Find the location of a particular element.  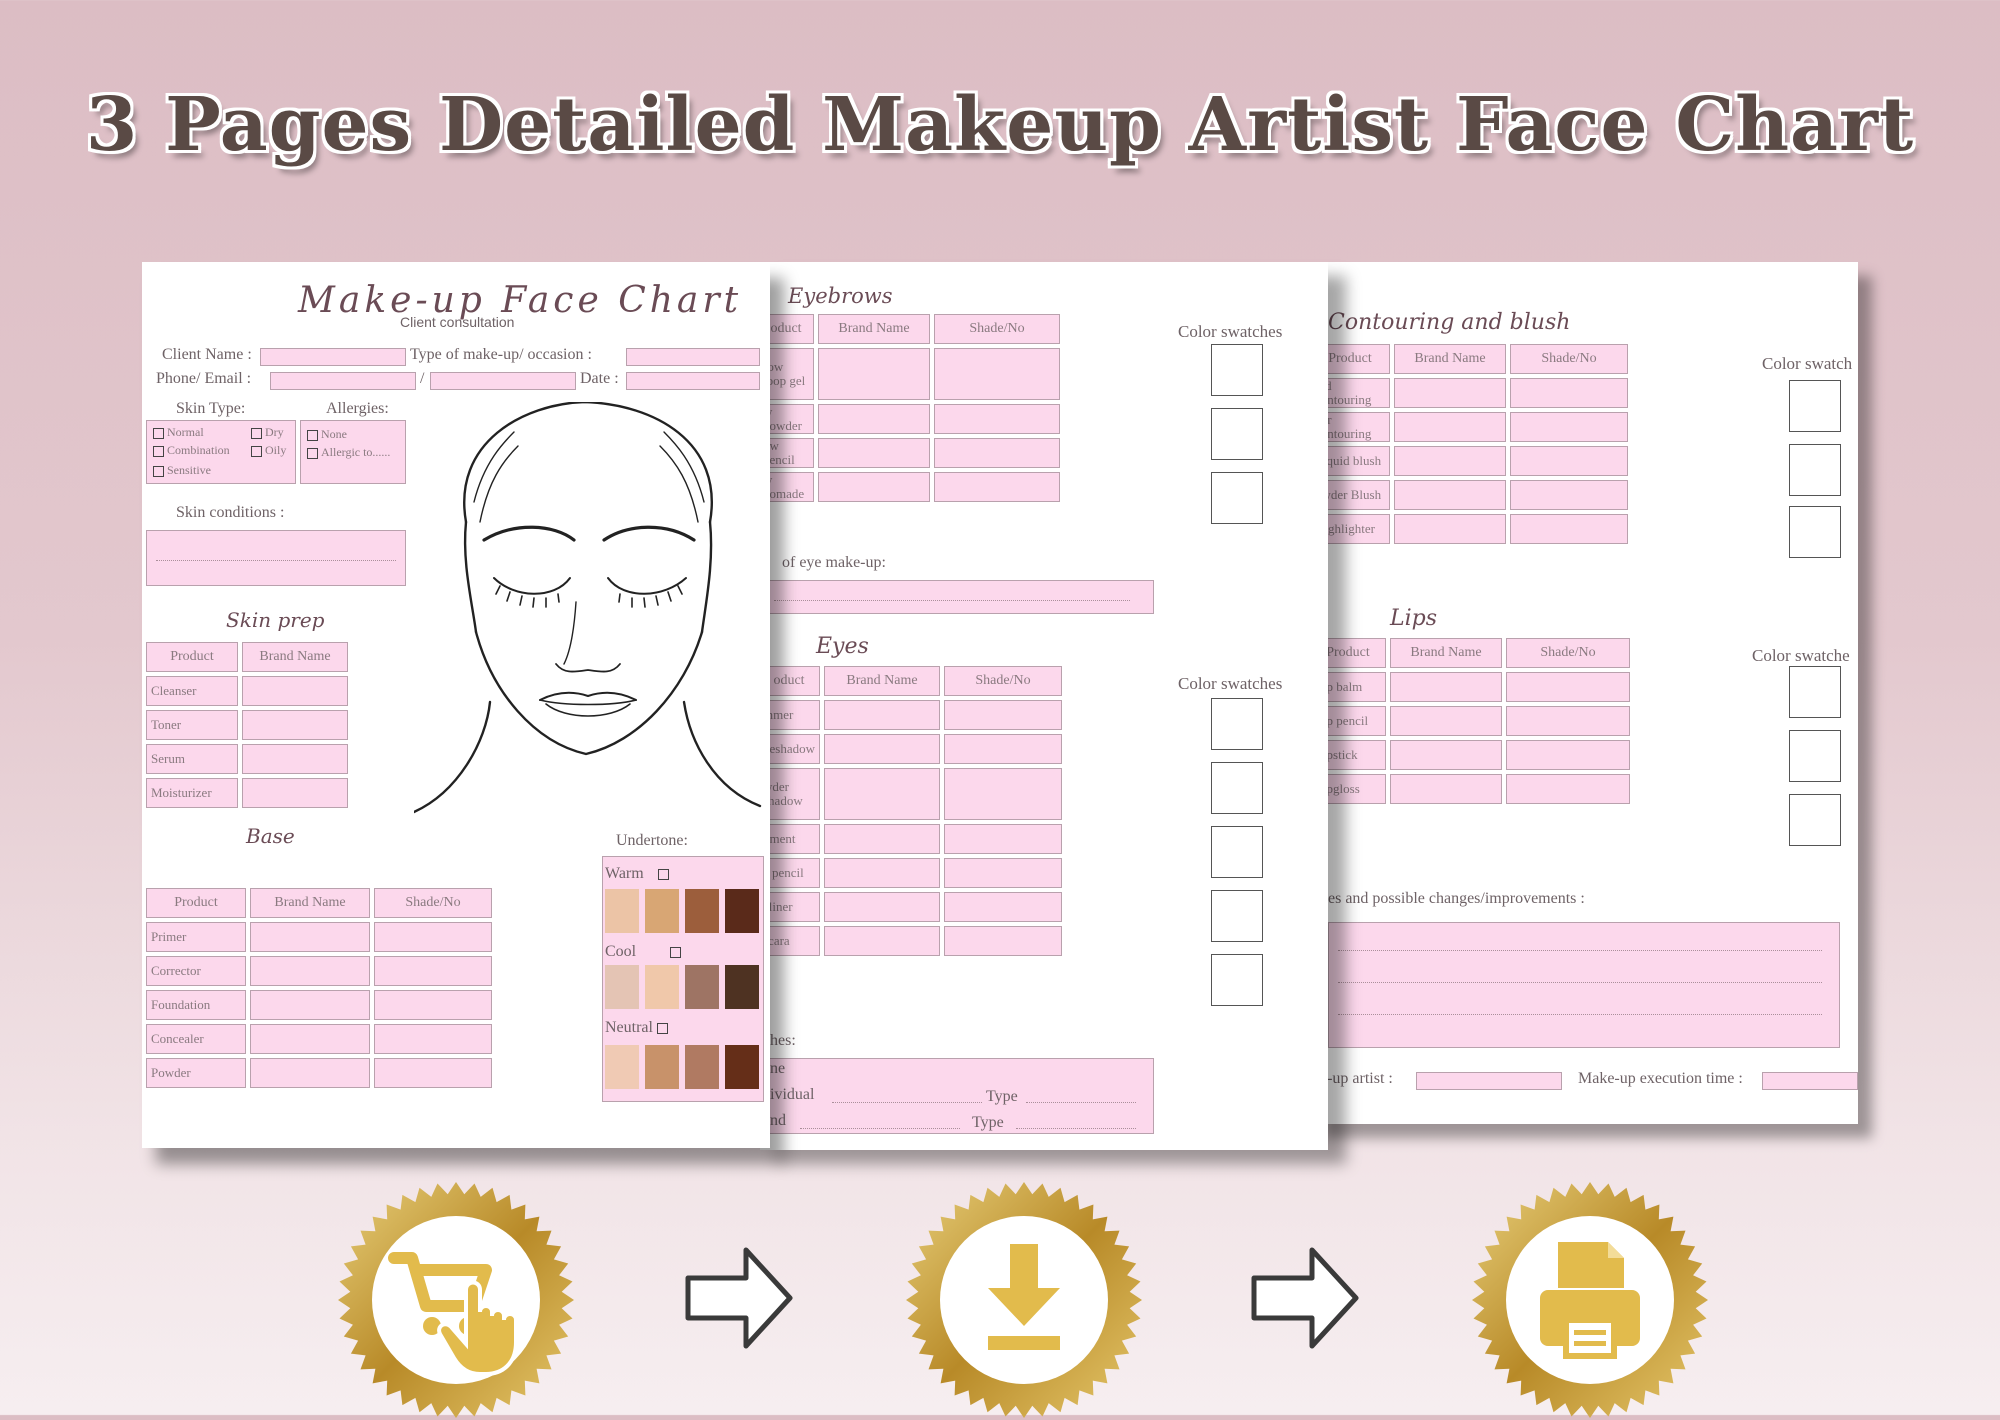

notes-label: es and possible changes/improvements : is located at coordinates (1456, 898).